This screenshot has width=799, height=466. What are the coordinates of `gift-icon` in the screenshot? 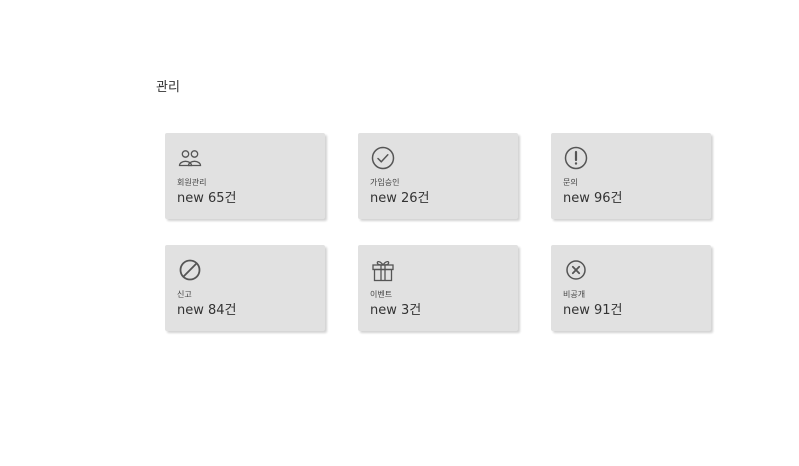 It's located at (383, 270).